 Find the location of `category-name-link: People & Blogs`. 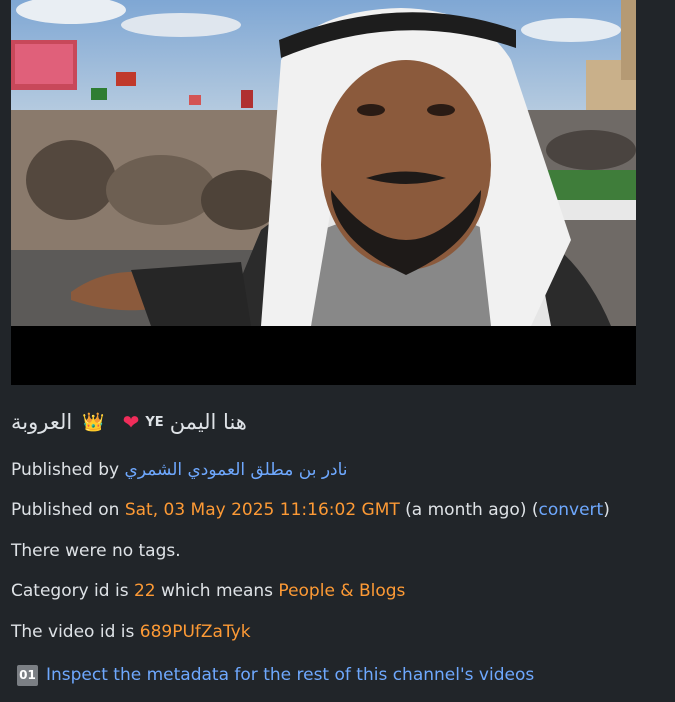

category-name-link: People & Blogs is located at coordinates (341, 591).